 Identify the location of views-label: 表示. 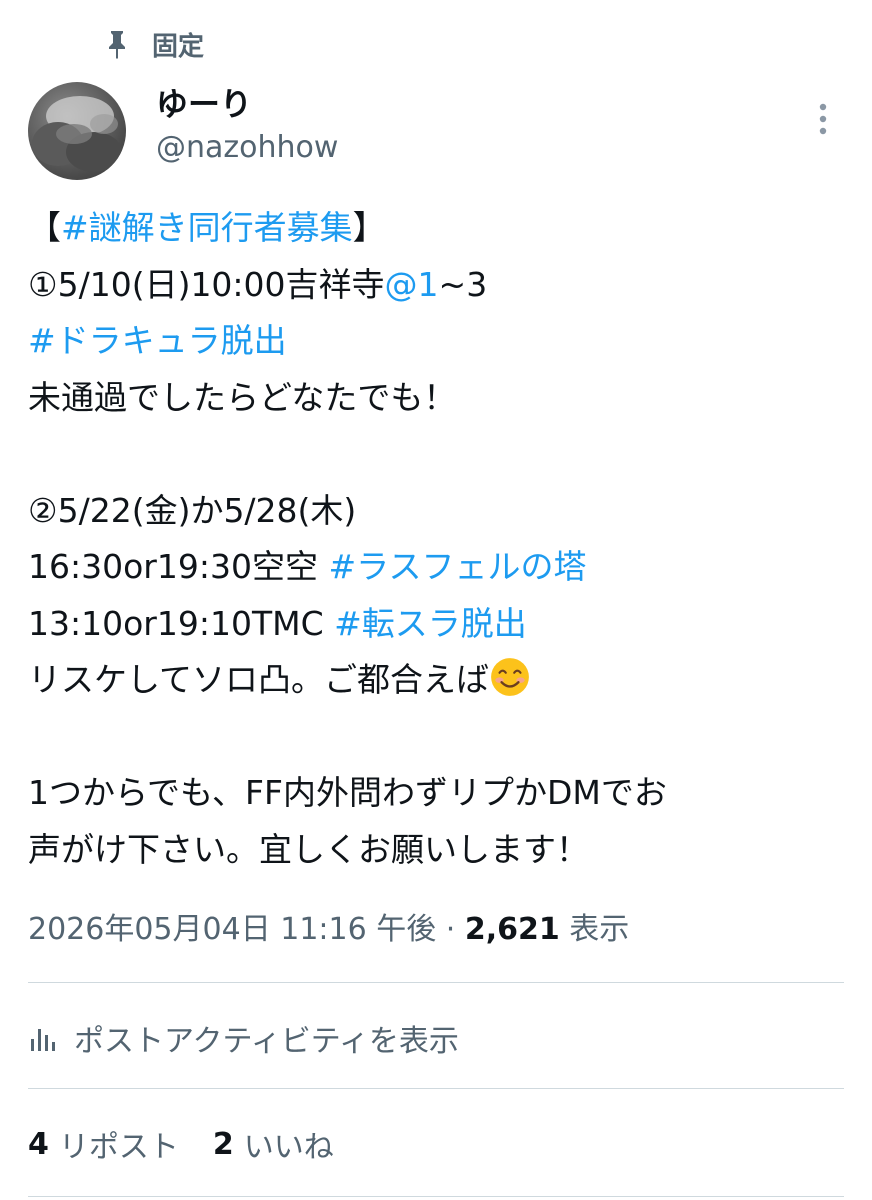
(599, 929).